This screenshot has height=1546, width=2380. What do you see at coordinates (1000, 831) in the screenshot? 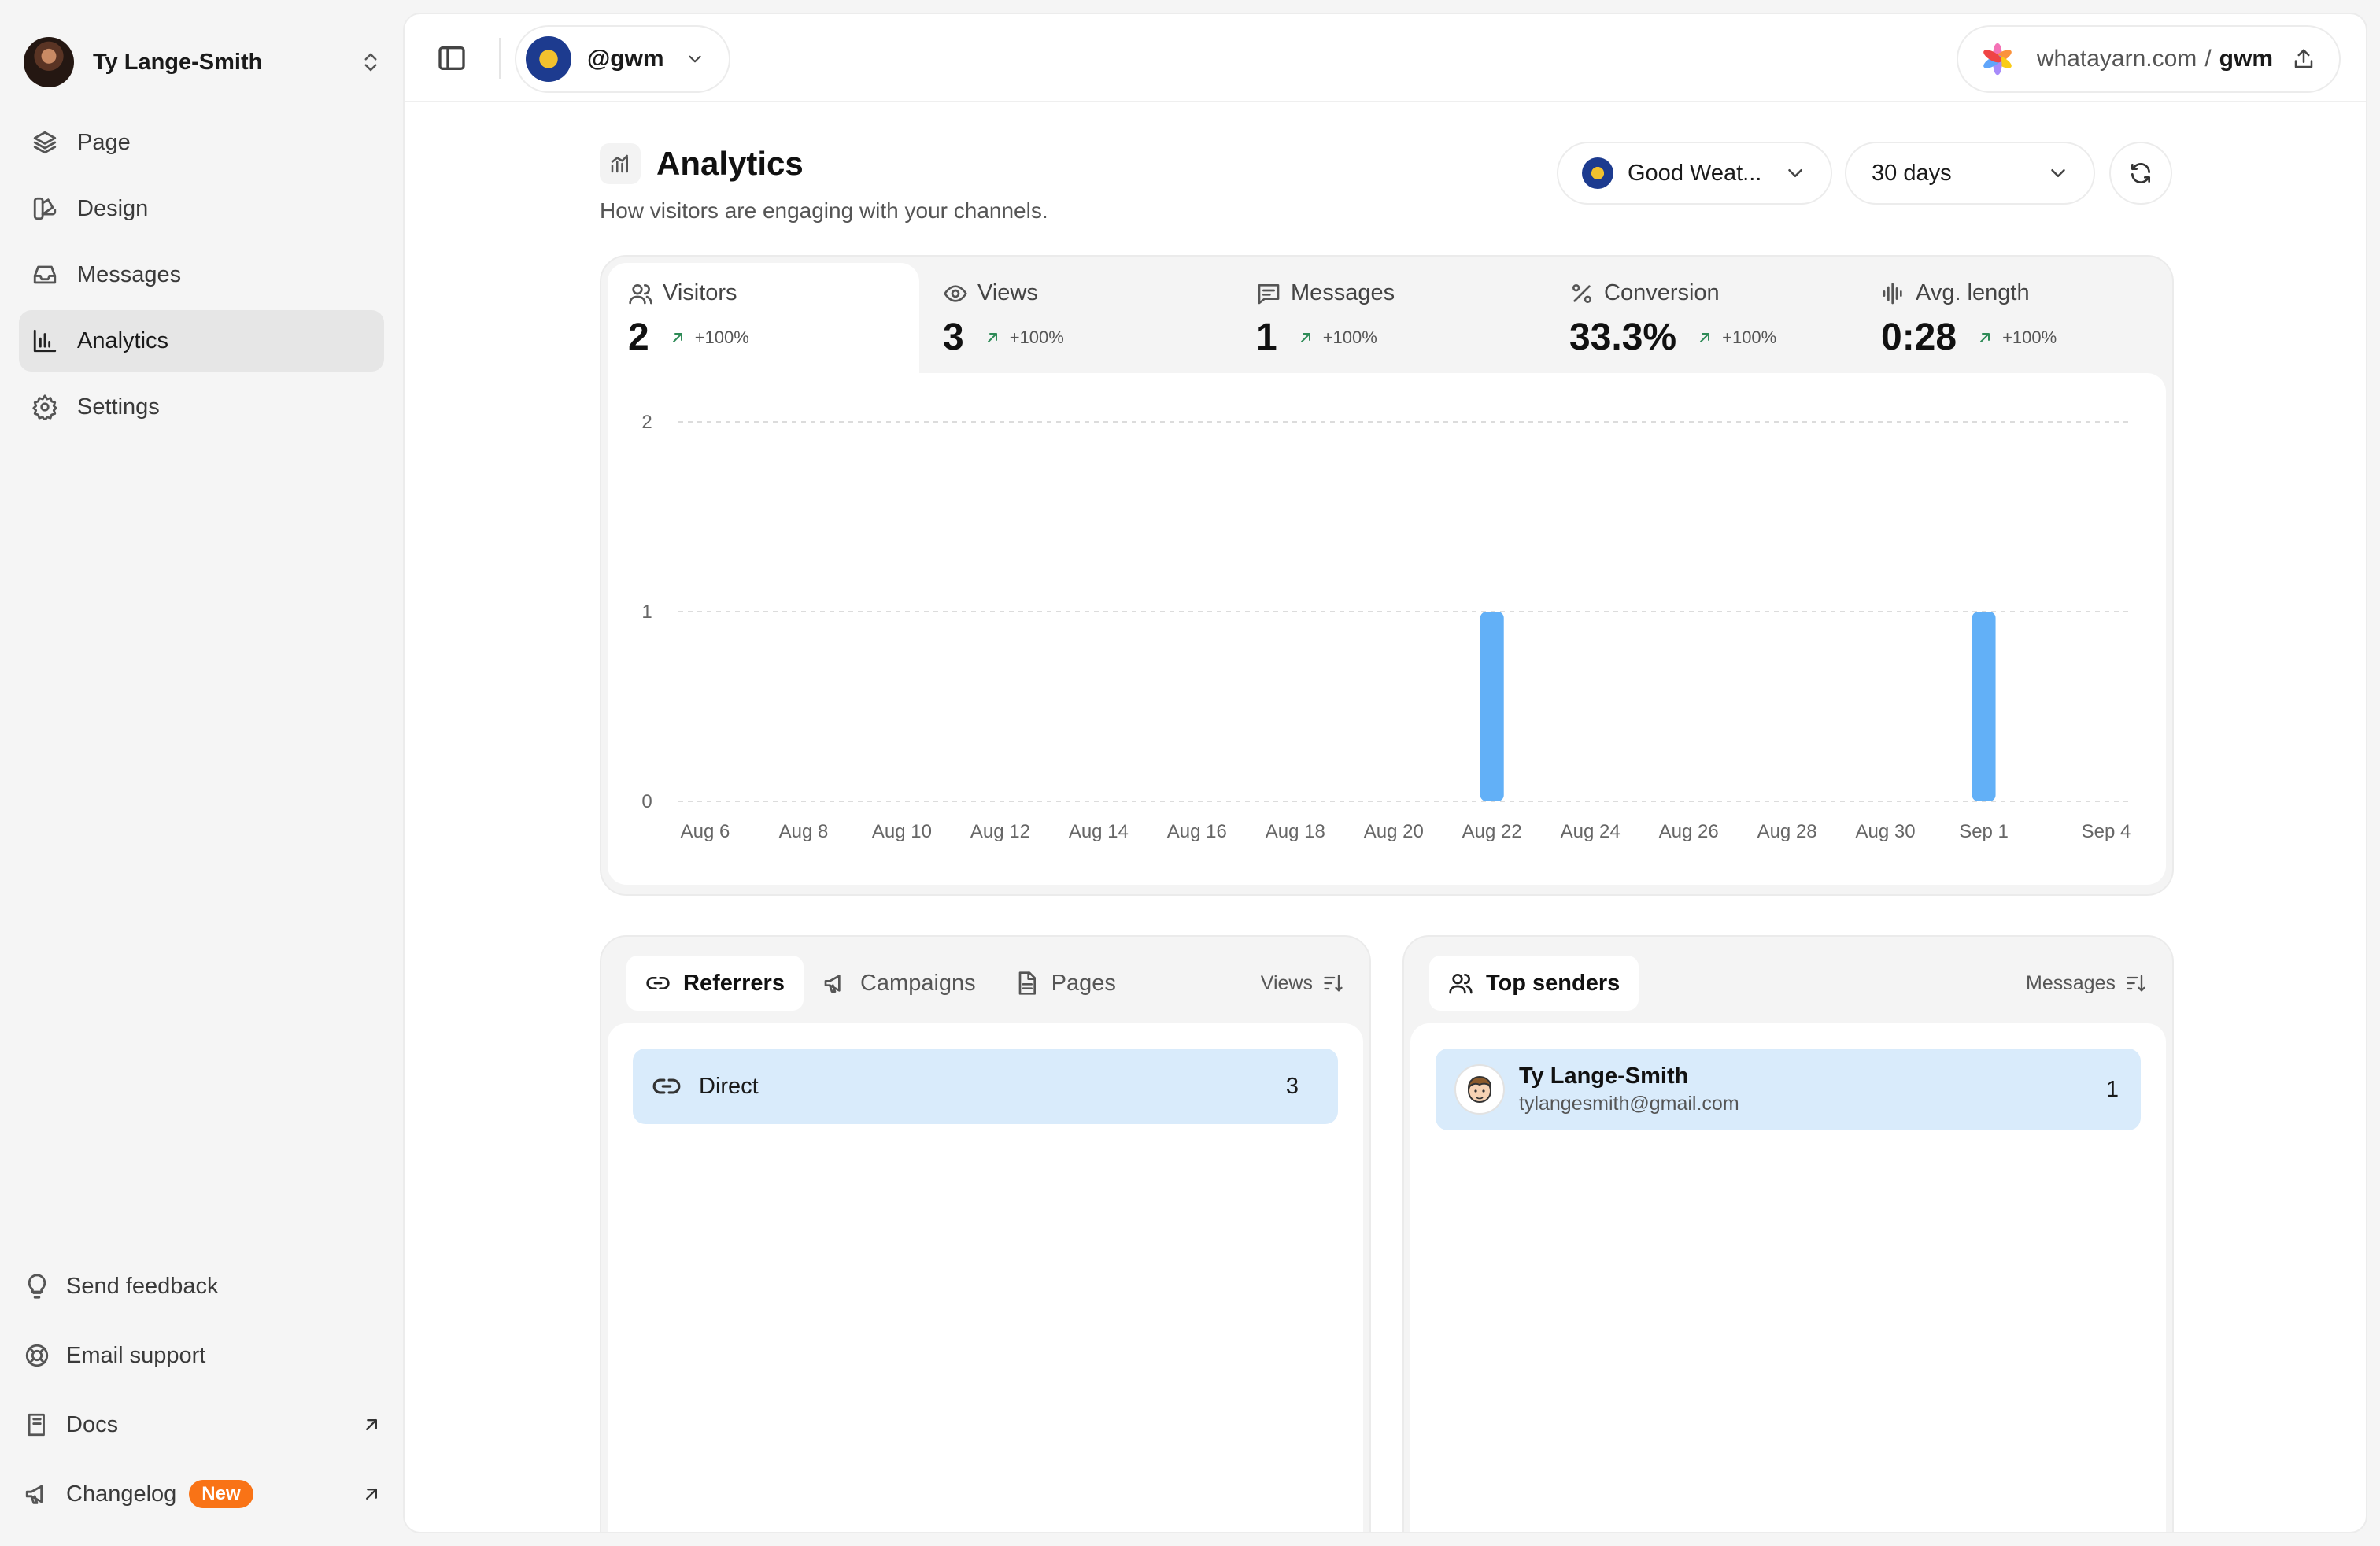
I see `x-tick-label: Aug 12` at bounding box center [1000, 831].